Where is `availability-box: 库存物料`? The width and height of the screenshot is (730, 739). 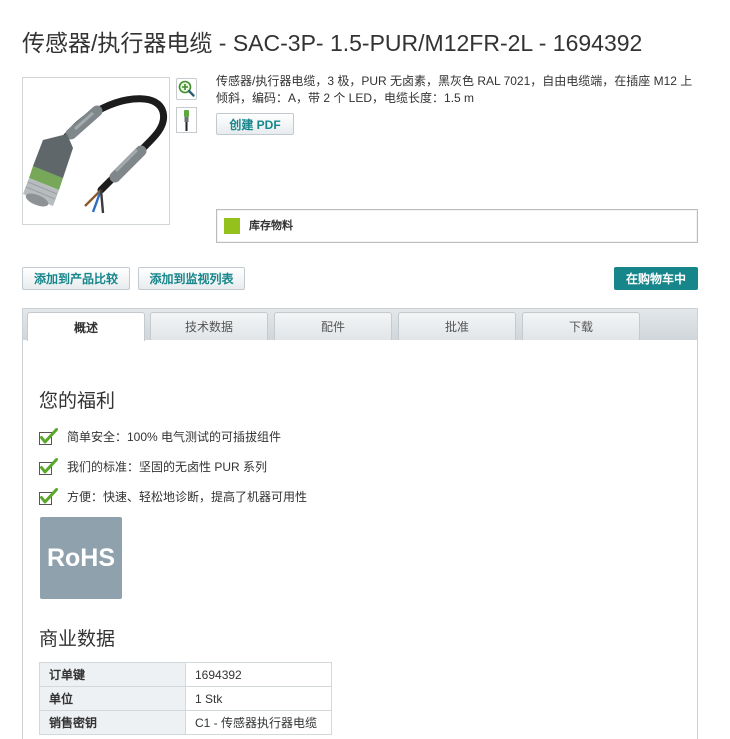
availability-box: 库存物料 is located at coordinates (457, 226).